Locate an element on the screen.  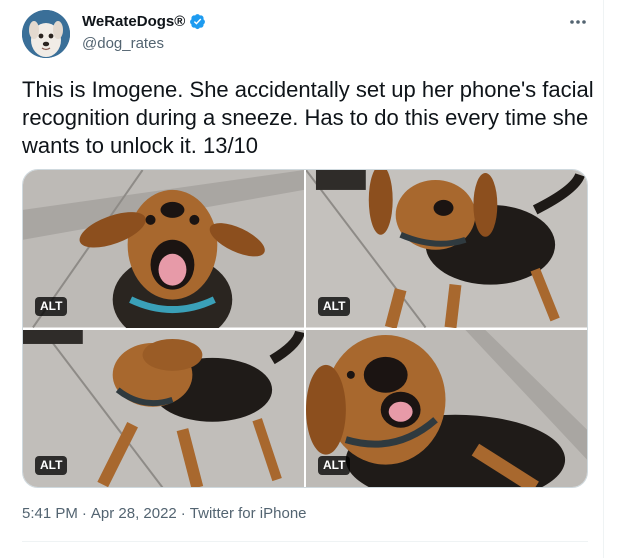
avatar is located at coordinates (46, 34).